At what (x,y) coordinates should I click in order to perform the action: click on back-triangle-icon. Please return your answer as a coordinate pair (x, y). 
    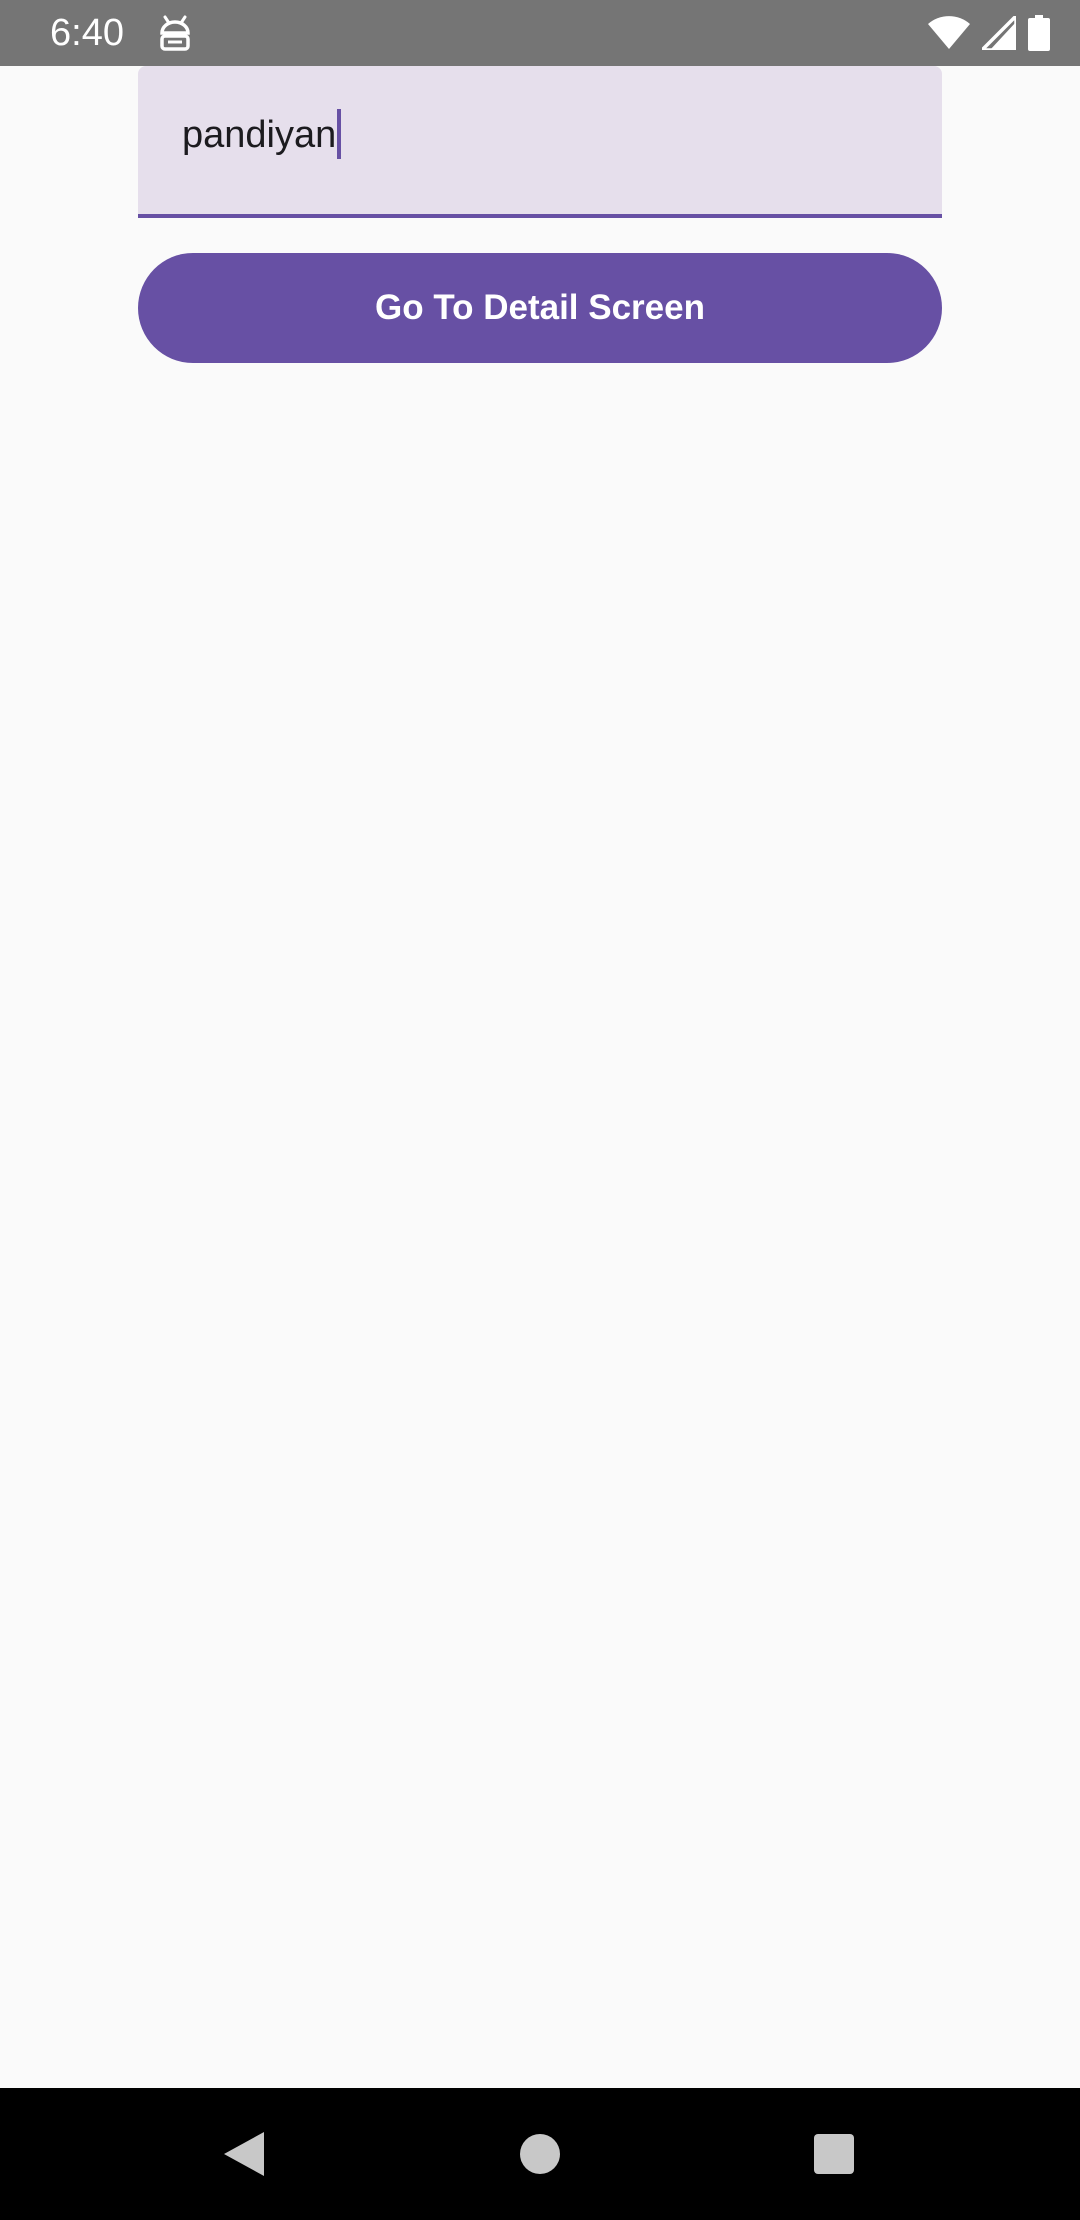
    Looking at the image, I should click on (244, 2154).